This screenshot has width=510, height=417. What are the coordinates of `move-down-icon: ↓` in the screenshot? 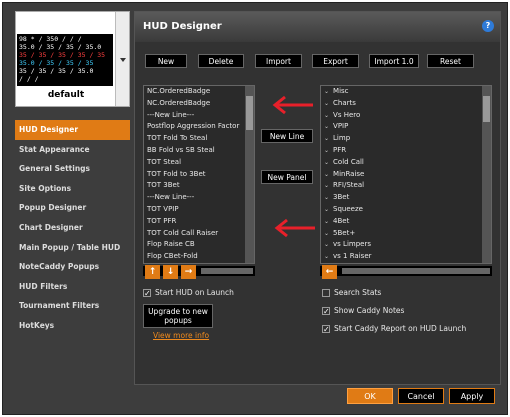 It's located at (170, 272).